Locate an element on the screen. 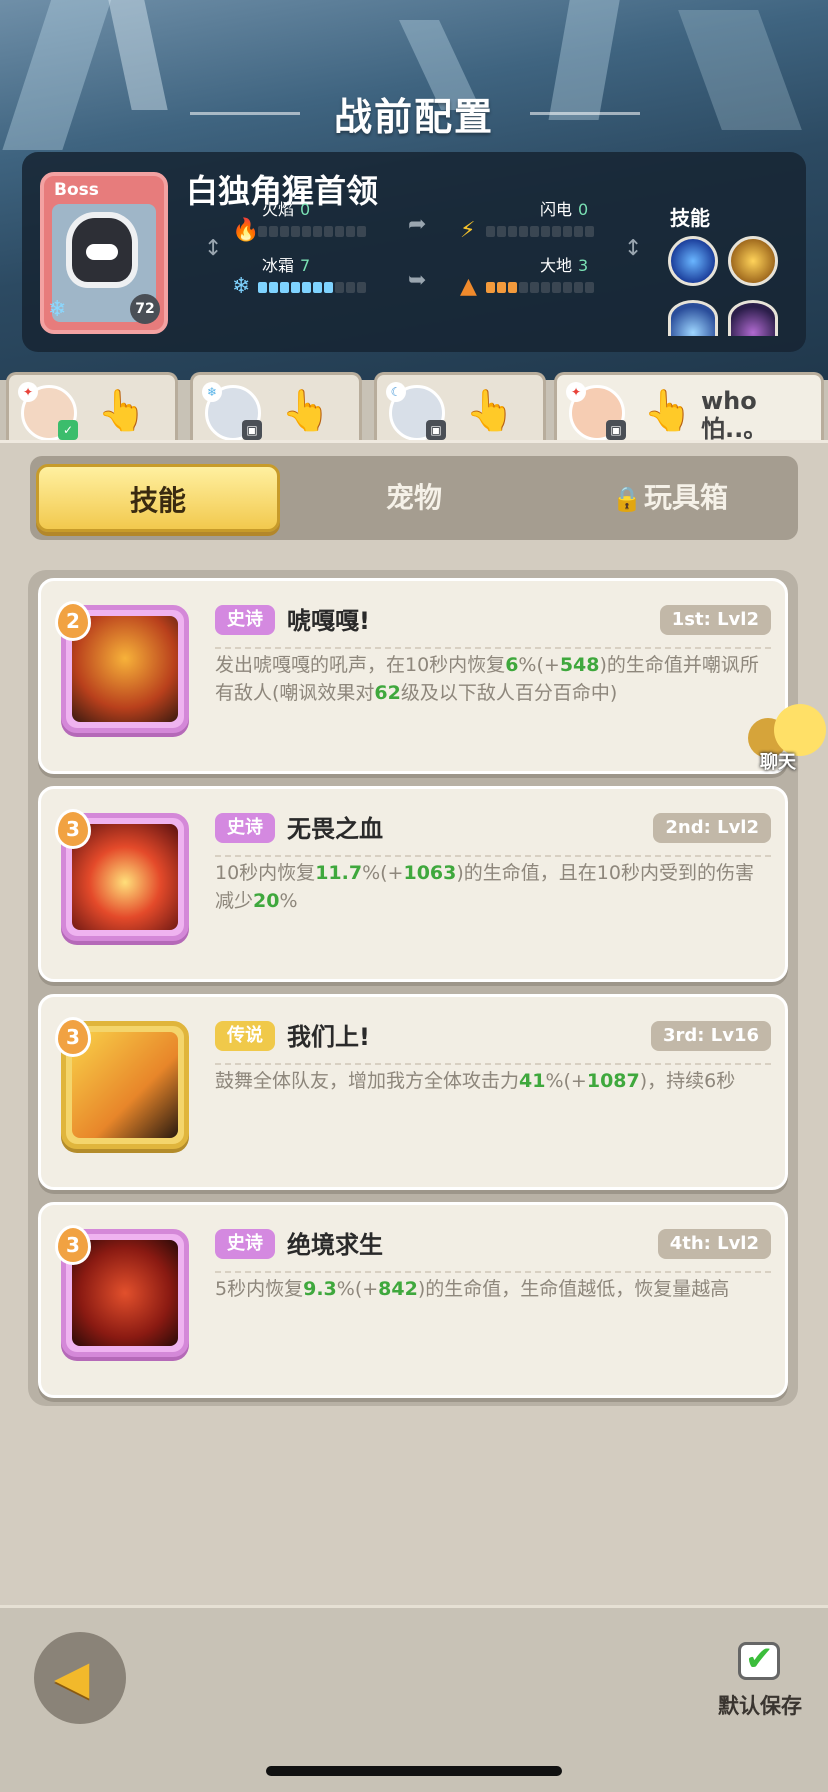 This screenshot has height=1792, width=828. snowflake-icon: ❄ is located at coordinates (57, 309).